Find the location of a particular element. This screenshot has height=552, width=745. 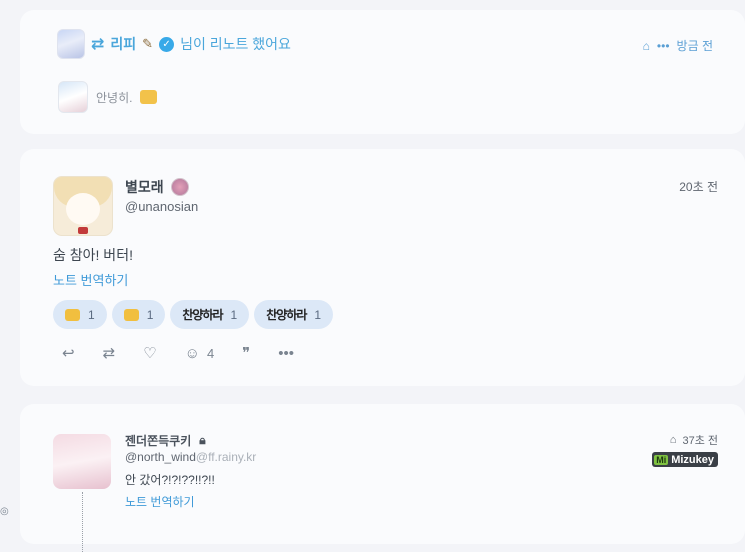

instance-badge: Mi Mizukey is located at coordinates (685, 459).